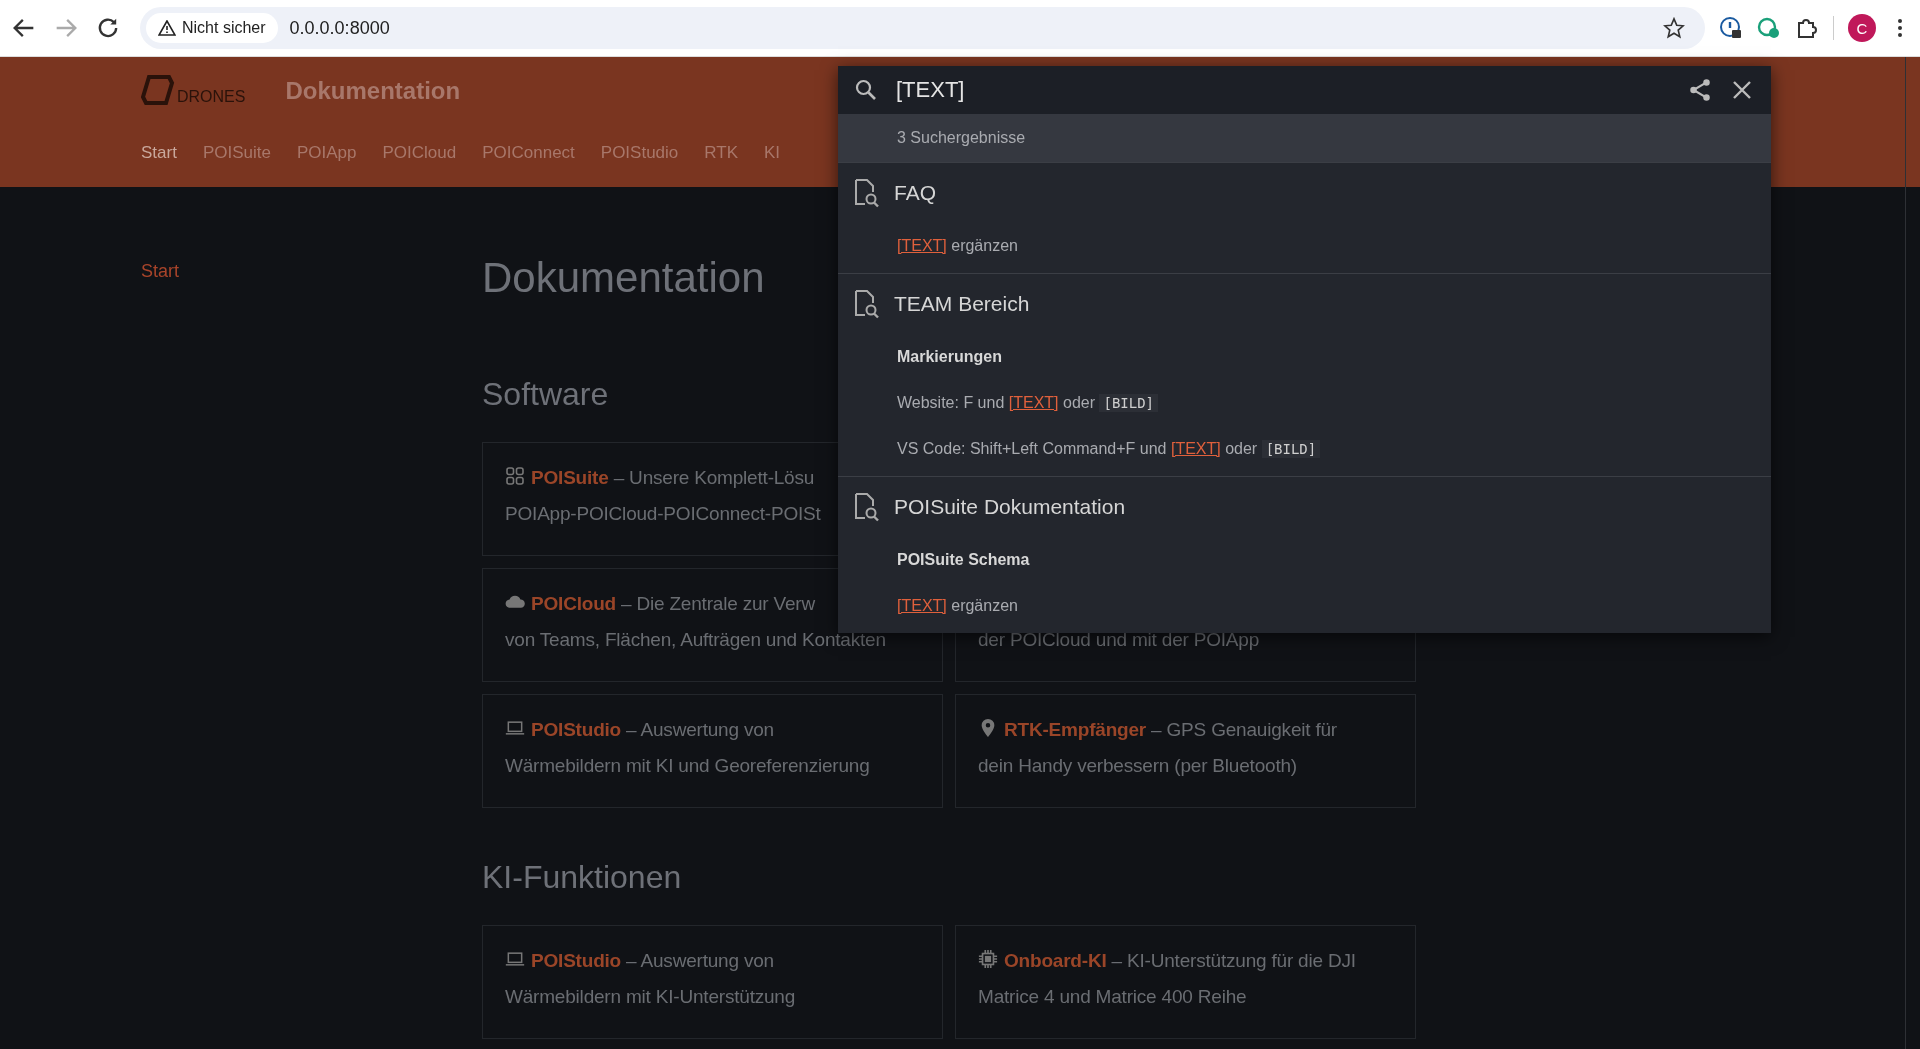  What do you see at coordinates (515, 476) in the screenshot?
I see `grid-icon` at bounding box center [515, 476].